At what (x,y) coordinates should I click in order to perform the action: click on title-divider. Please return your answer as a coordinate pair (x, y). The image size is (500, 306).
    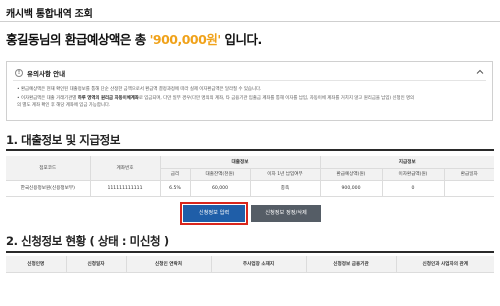
    Looking at the image, I should click on (250, 21).